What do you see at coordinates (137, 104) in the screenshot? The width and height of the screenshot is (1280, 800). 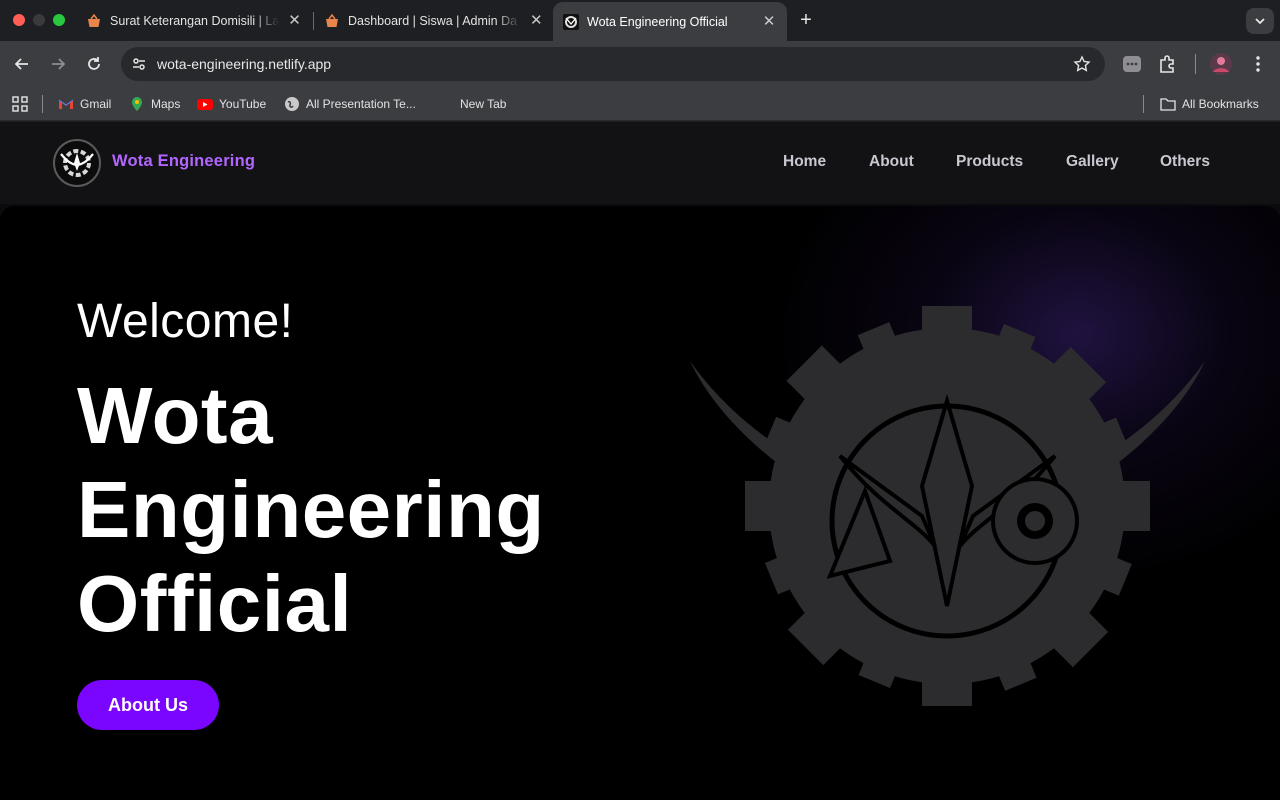 I see `maps-icon` at bounding box center [137, 104].